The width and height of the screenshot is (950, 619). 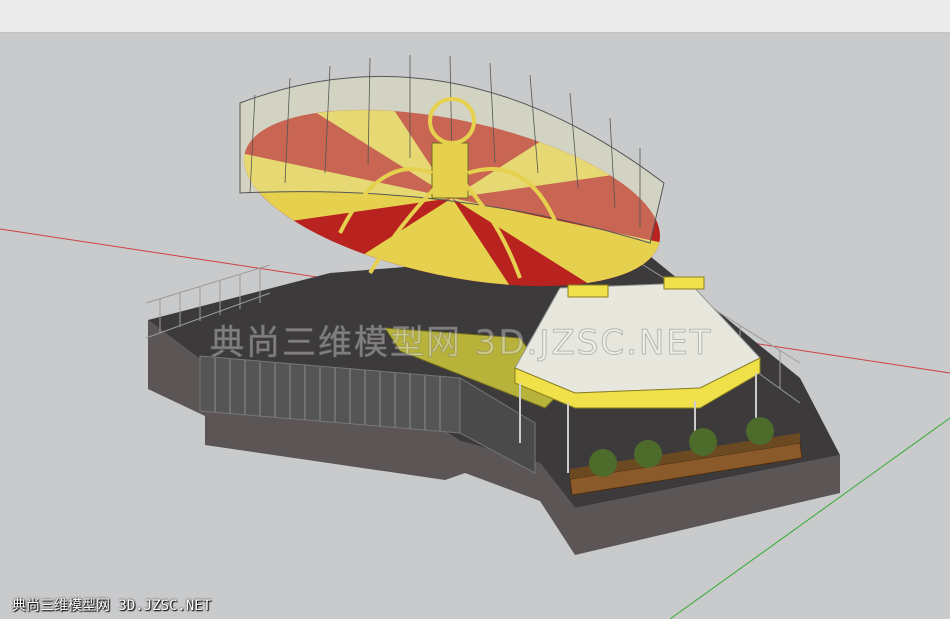 I want to click on watermark-corner: 典尚三维模型网 3D.JZSC.NET, so click(x=112, y=606).